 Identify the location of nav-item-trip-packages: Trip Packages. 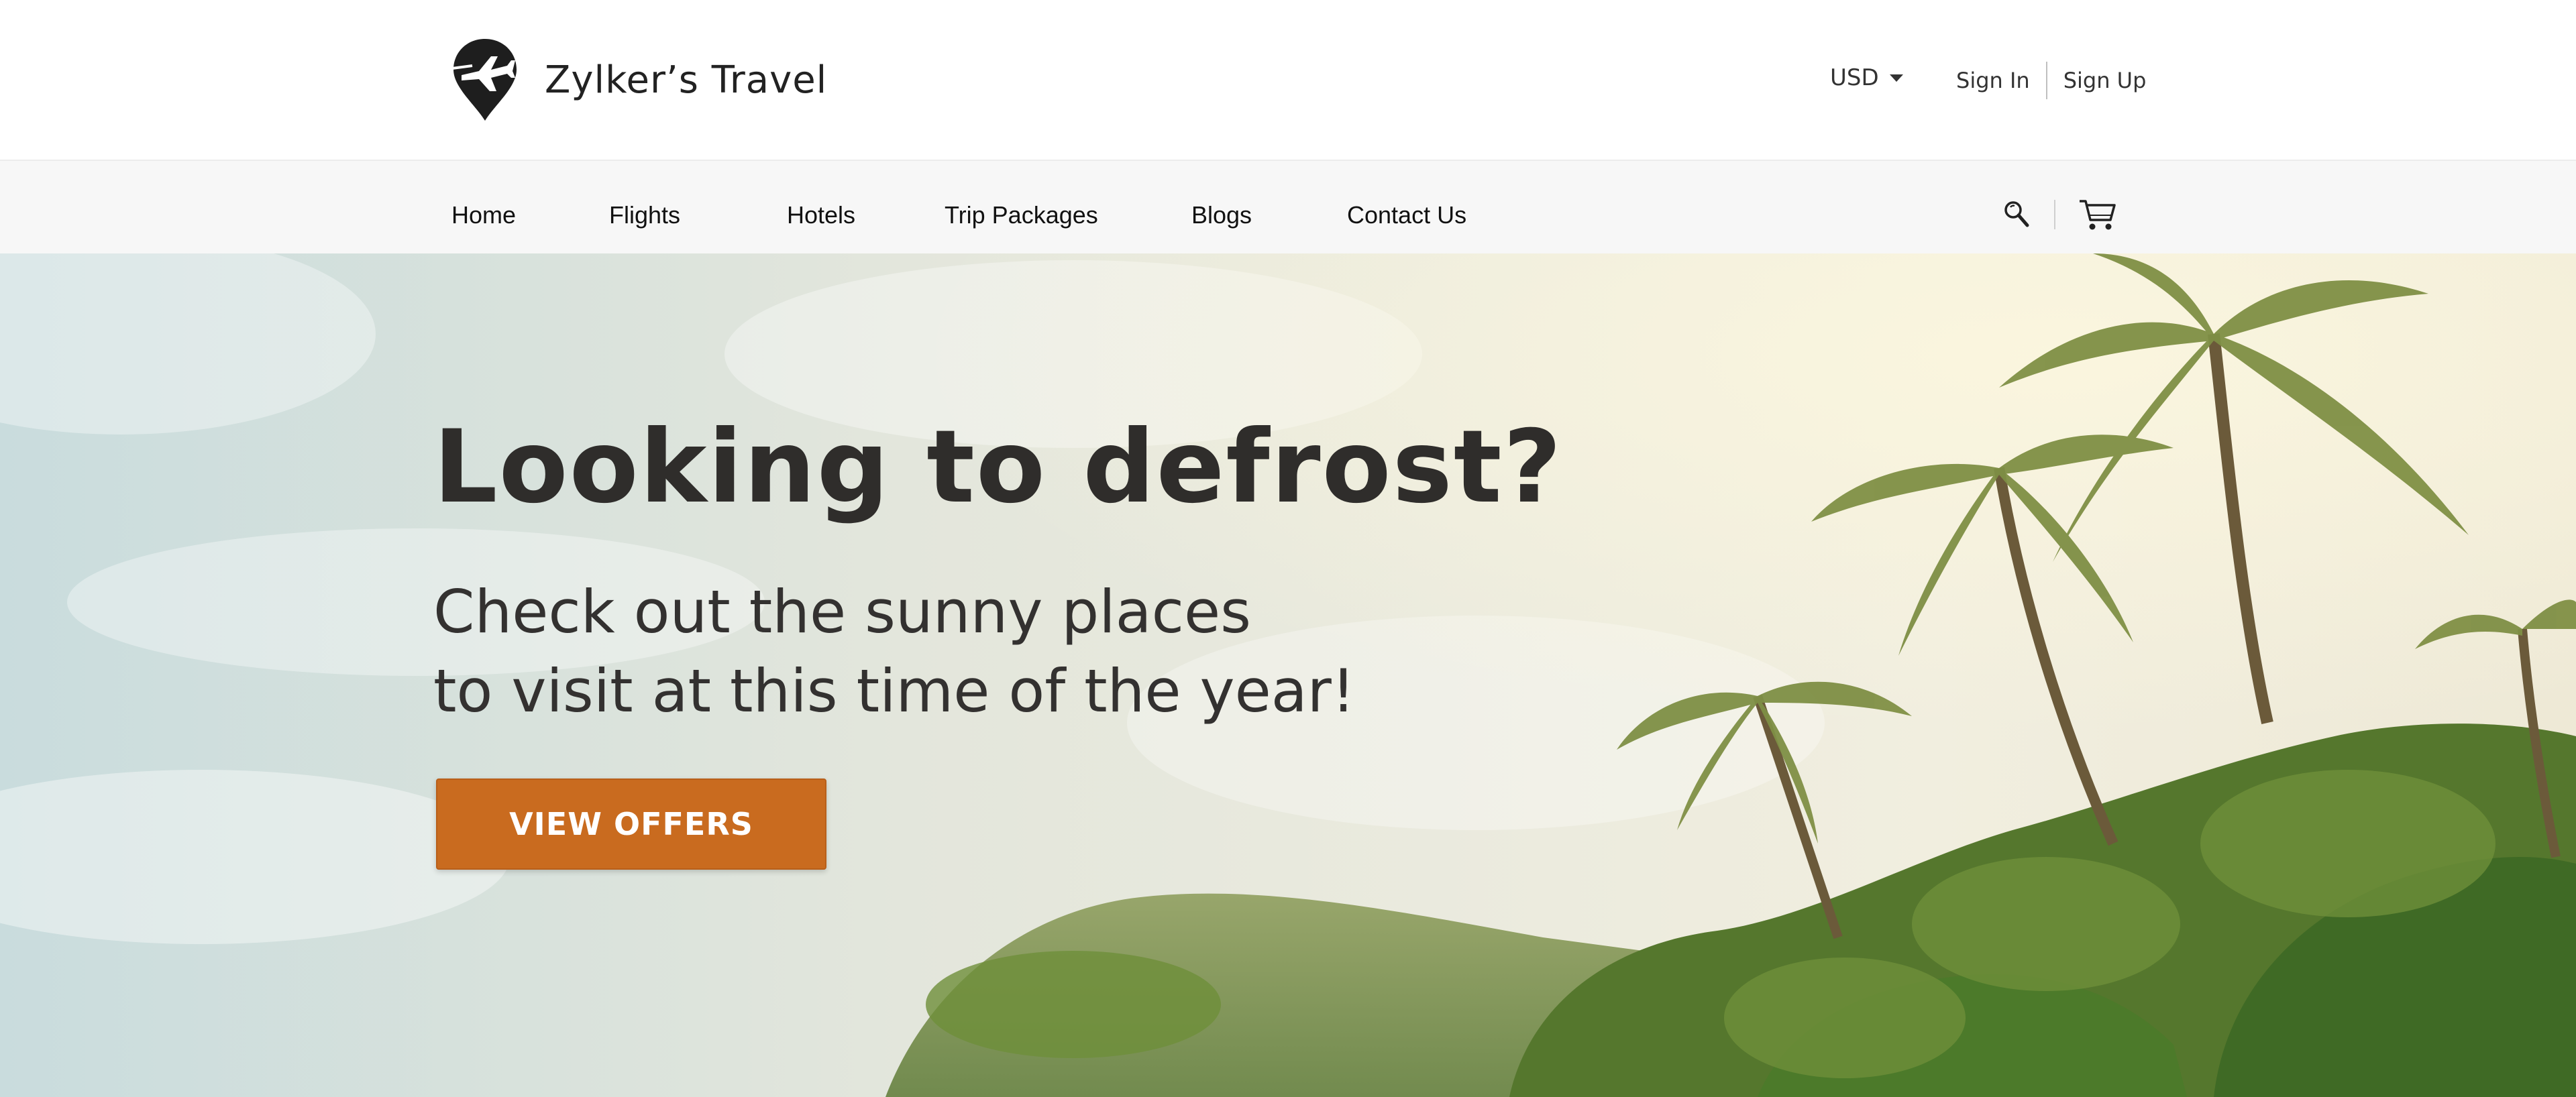
(1021, 215).